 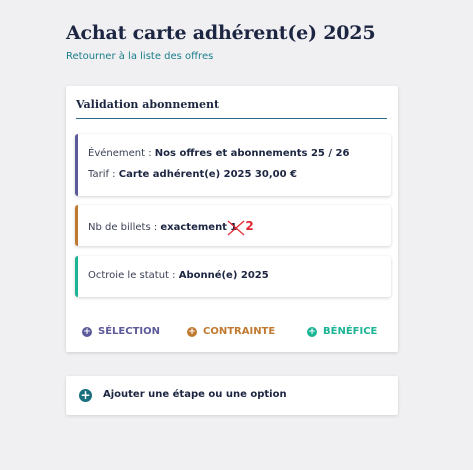 What do you see at coordinates (231, 108) in the screenshot?
I see `card-title: Validation abonnement` at bounding box center [231, 108].